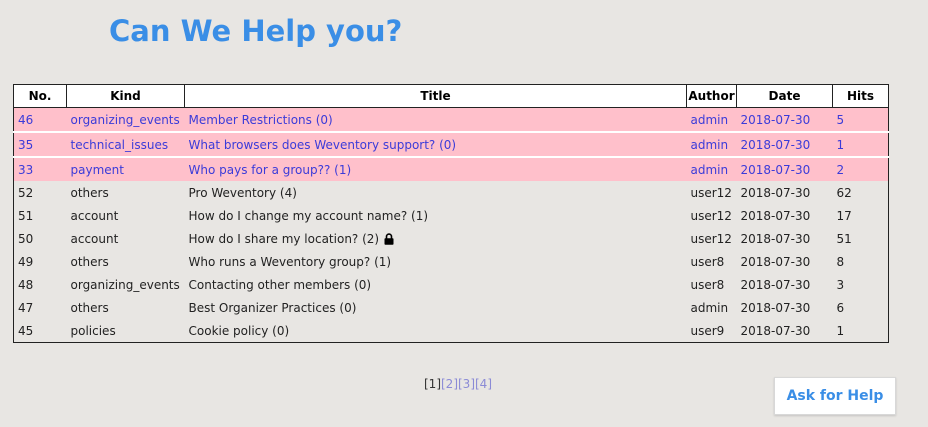 This screenshot has width=928, height=427. Describe the element at coordinates (94, 215) in the screenshot. I see `post-kind: account` at that location.